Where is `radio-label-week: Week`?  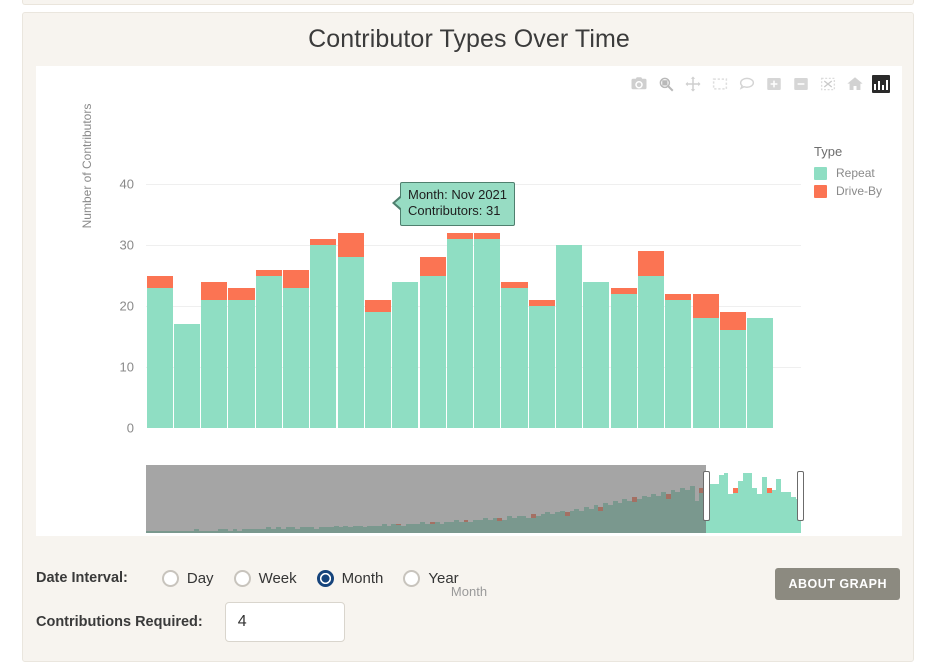 radio-label-week: Week is located at coordinates (277, 578).